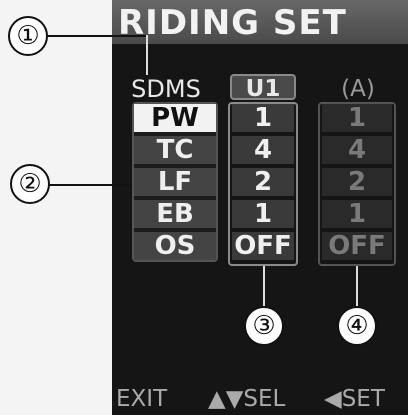  What do you see at coordinates (357, 246) in the screenshot?
I see `preset-value-os: OFF` at bounding box center [357, 246].